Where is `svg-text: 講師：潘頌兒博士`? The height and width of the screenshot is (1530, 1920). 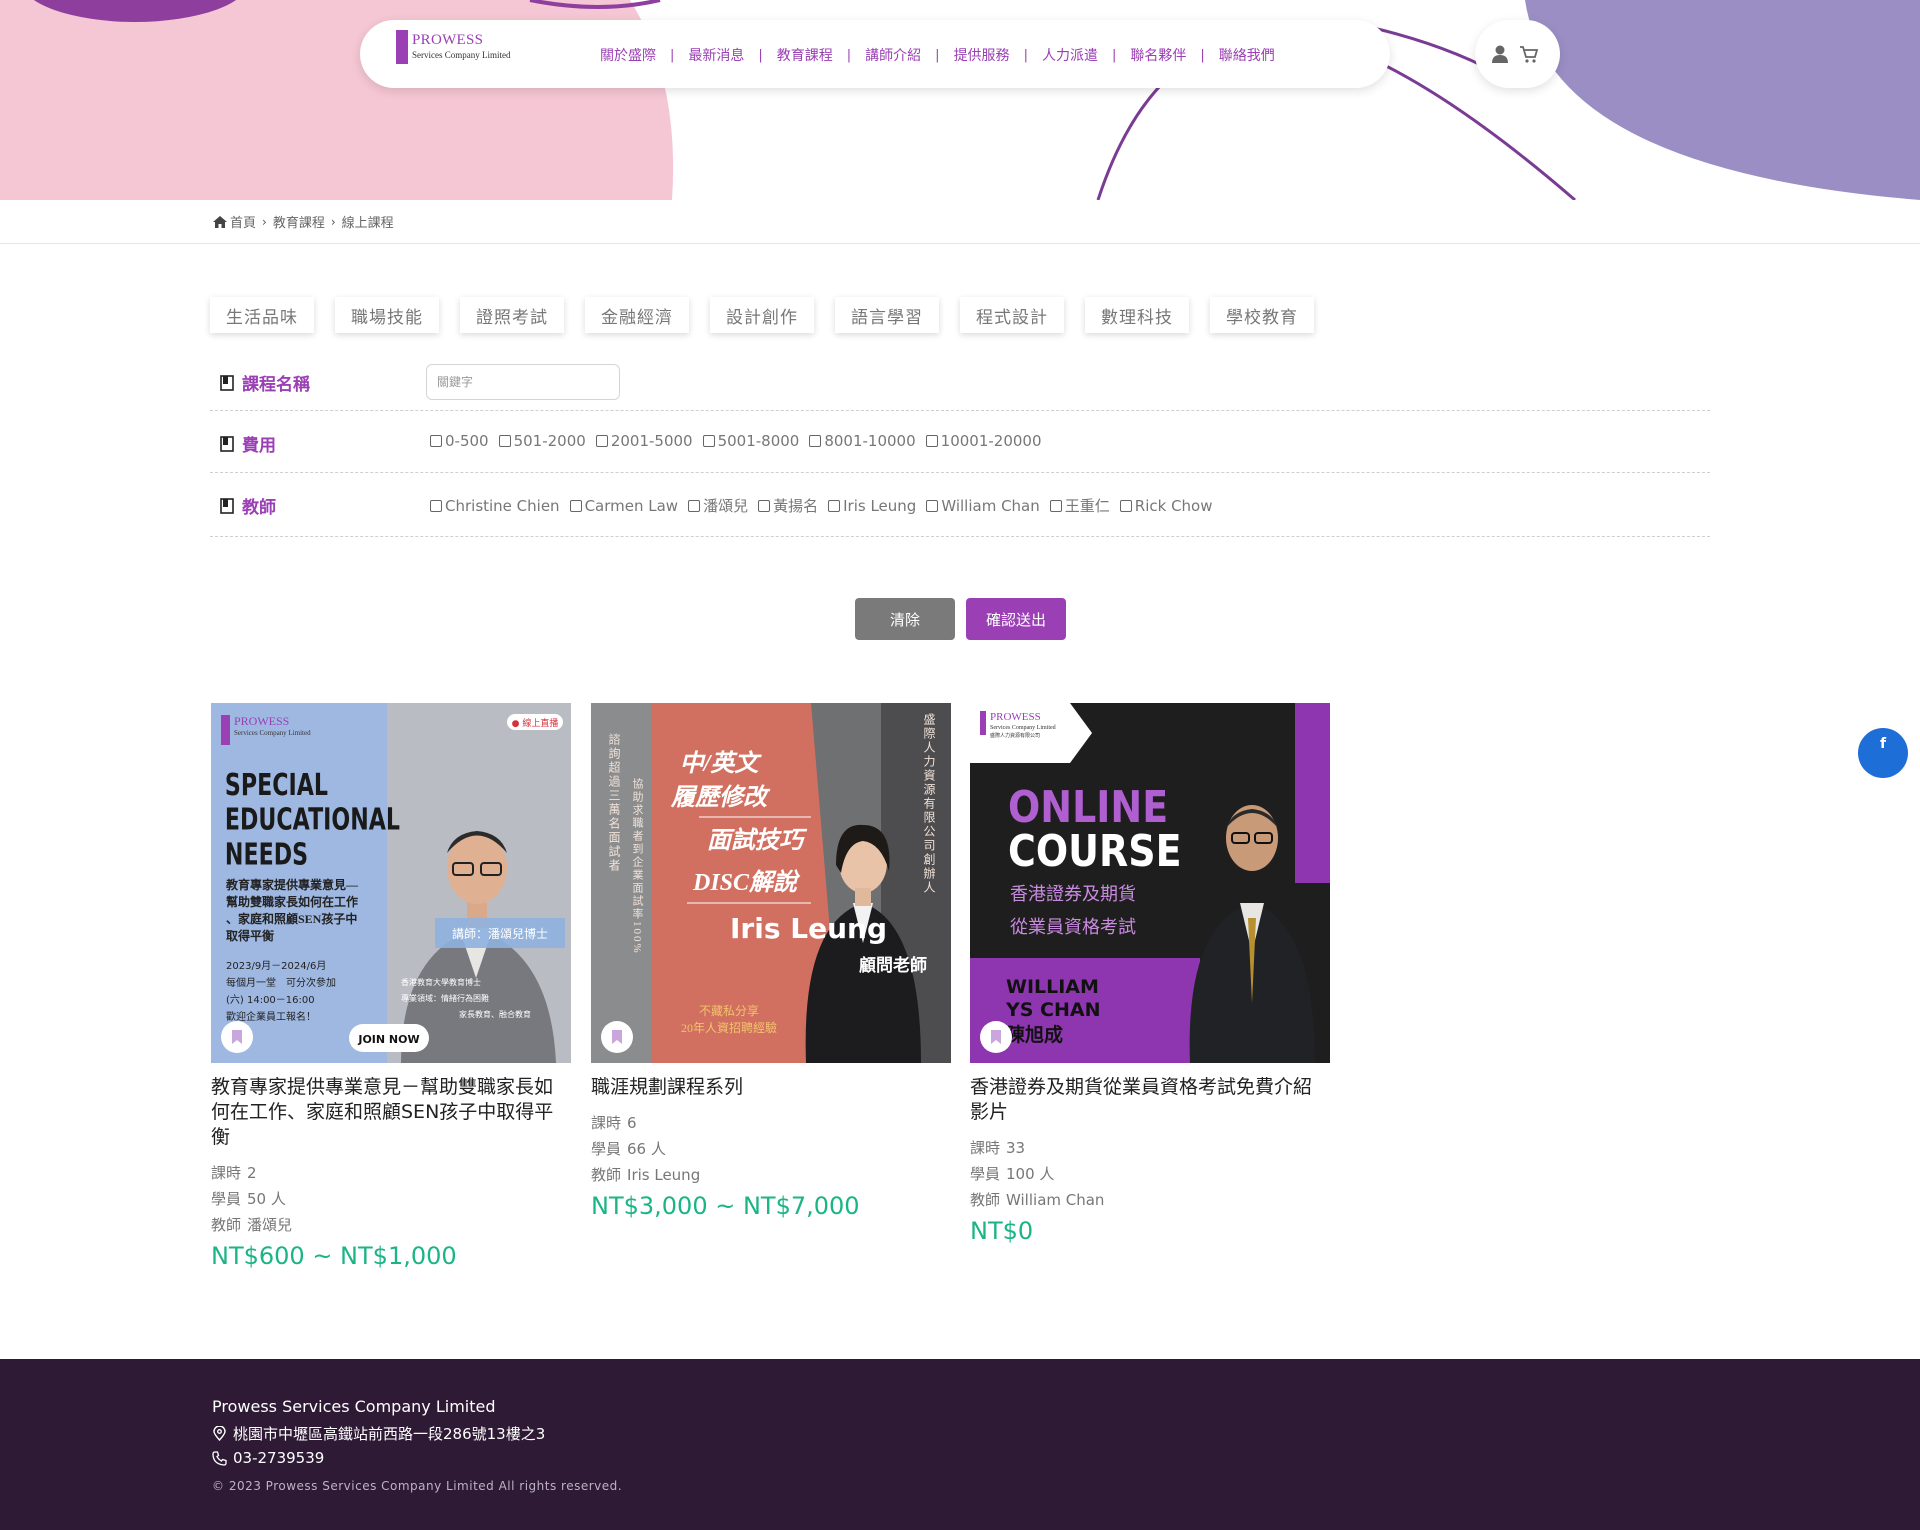
svg-text: 講師：潘頌兒博士 is located at coordinates (500, 933).